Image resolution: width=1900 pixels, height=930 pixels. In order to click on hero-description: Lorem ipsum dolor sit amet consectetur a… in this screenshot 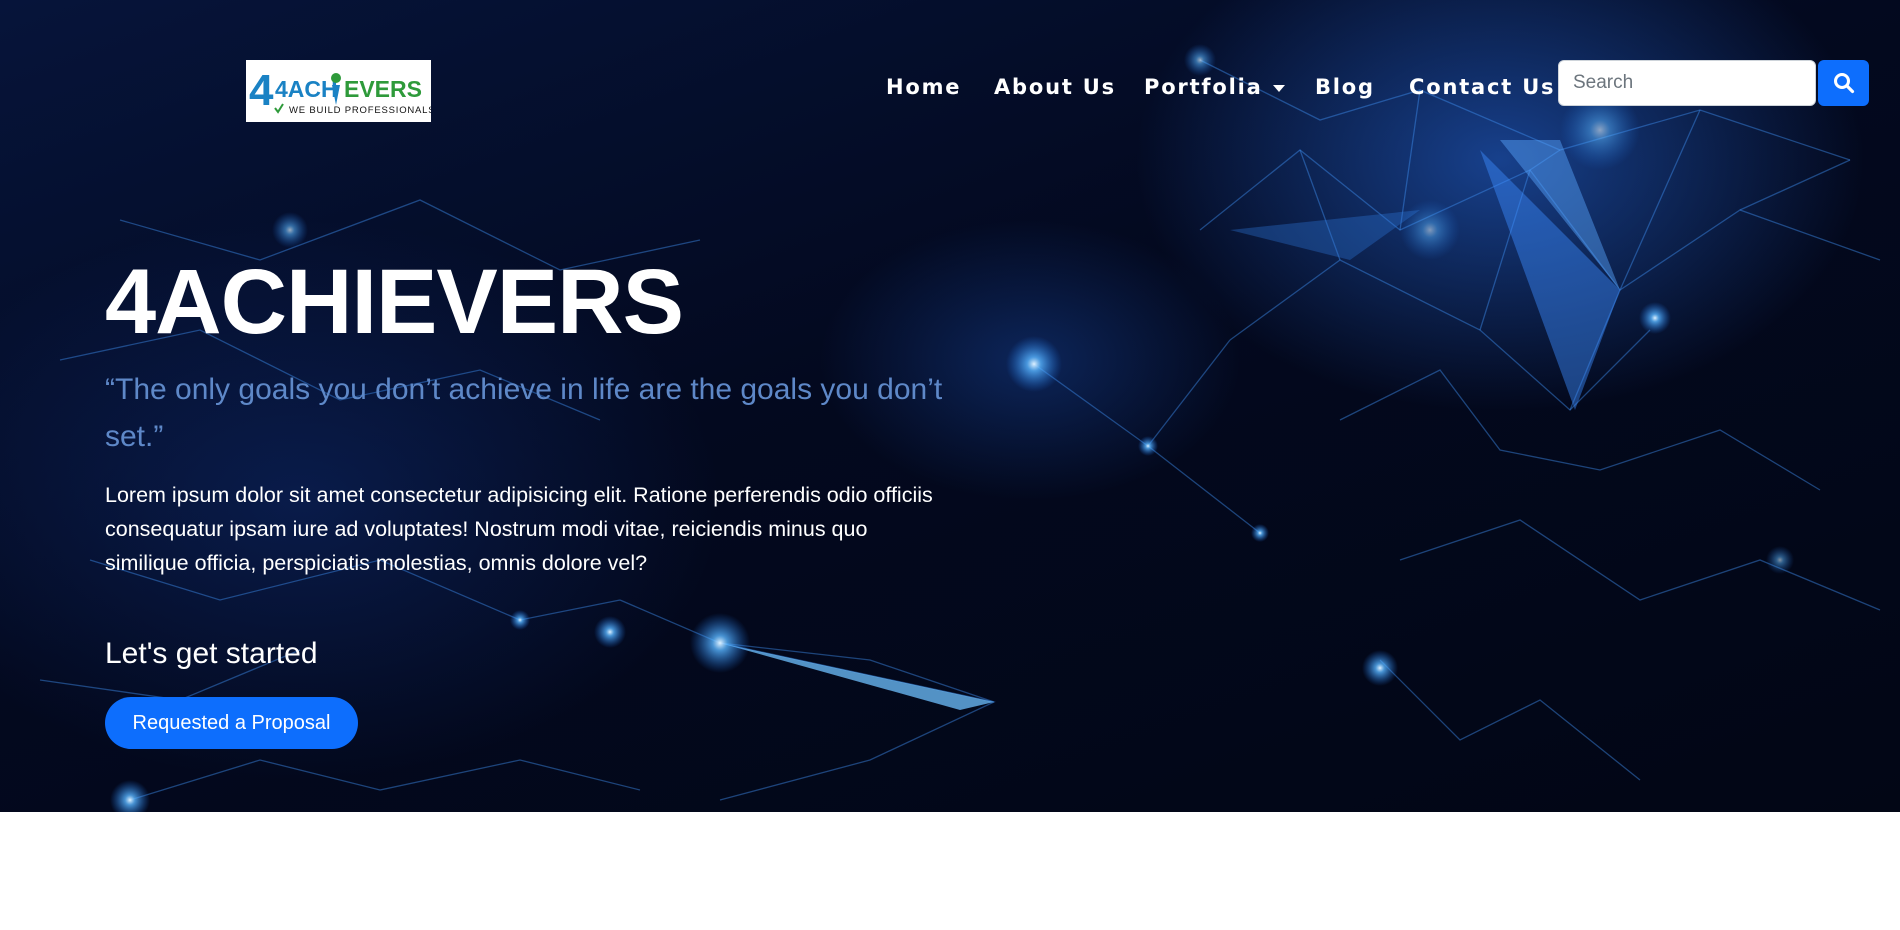, I will do `click(519, 529)`.